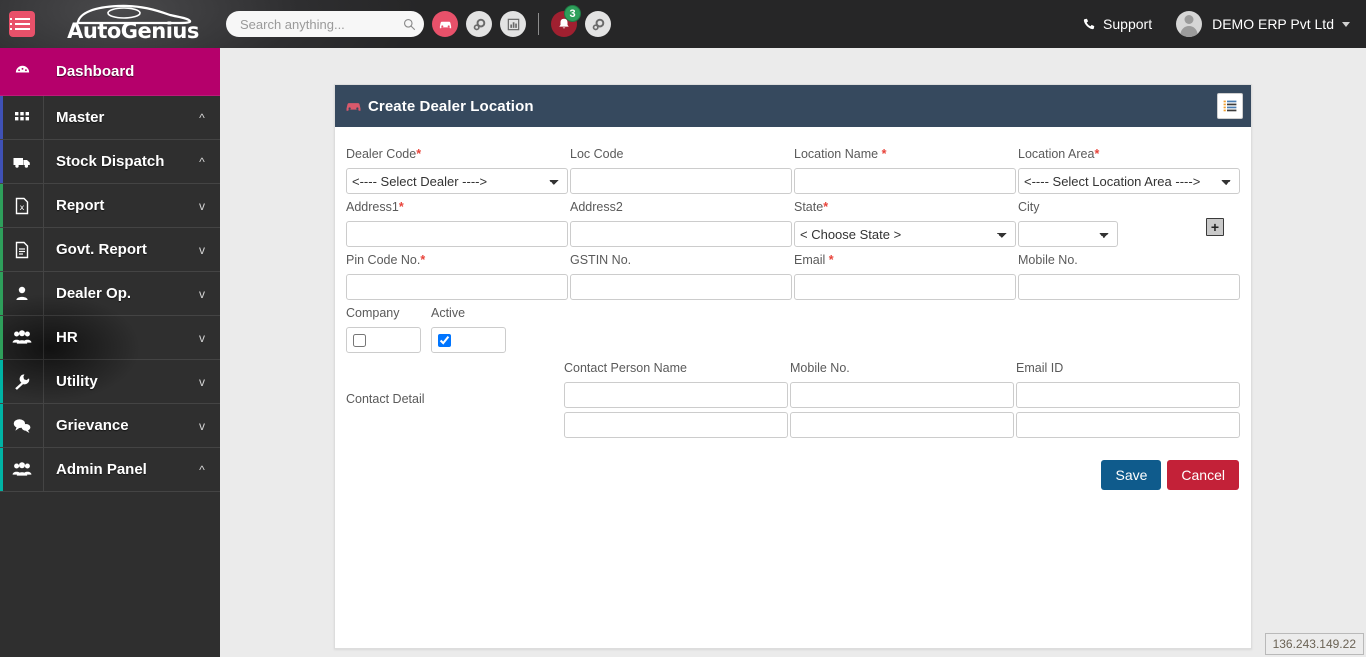 The height and width of the screenshot is (657, 1366). What do you see at coordinates (905, 181) in the screenshot?
I see `location-name-input` at bounding box center [905, 181].